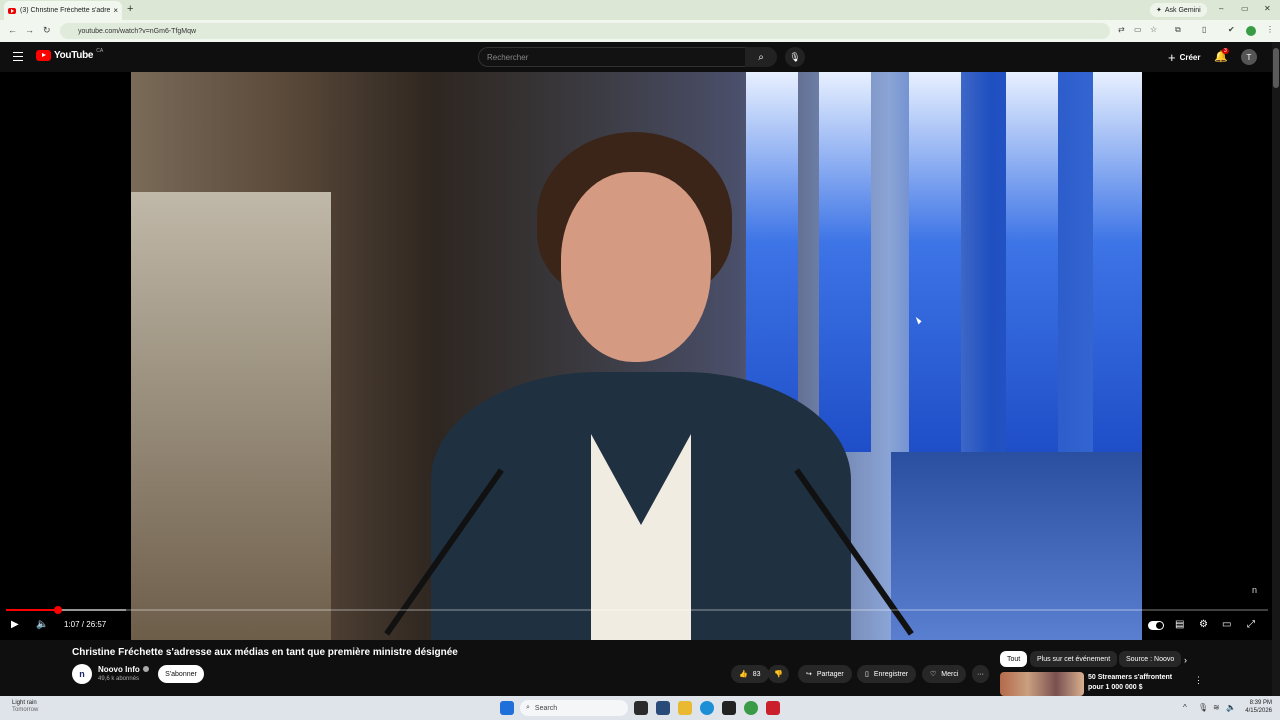 The height and width of the screenshot is (720, 1280). Describe the element at coordinates (1216, 707) in the screenshot. I see `wifi-icon: ≋` at that location.